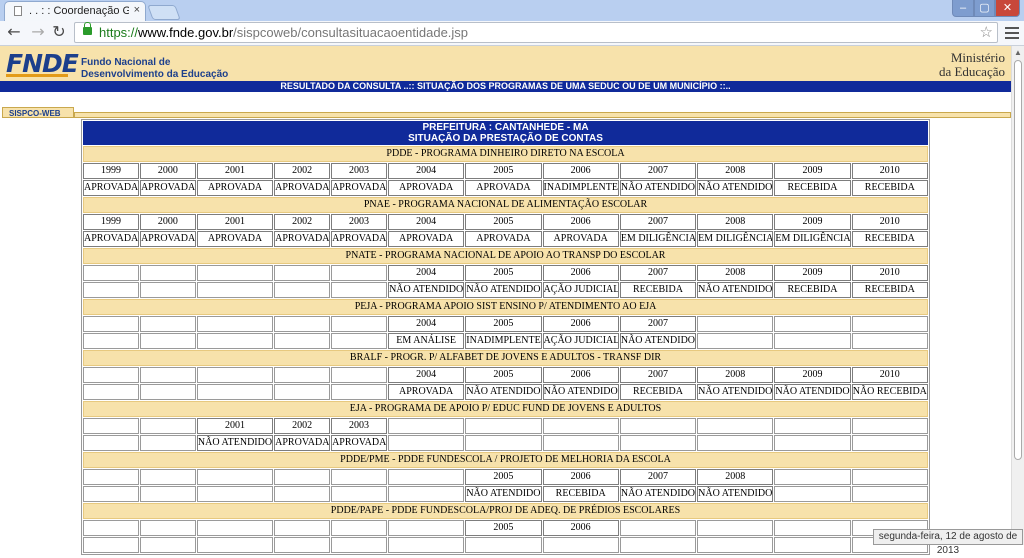  I want to click on scrollbar-thumb, so click(1018, 260).